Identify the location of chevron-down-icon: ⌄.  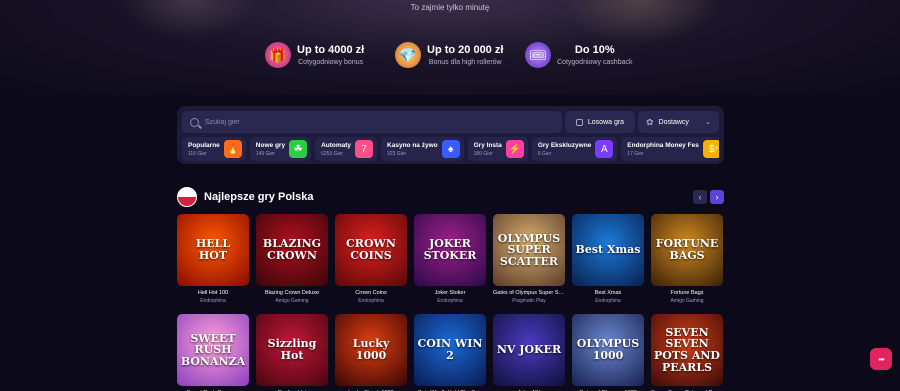
(708, 122).